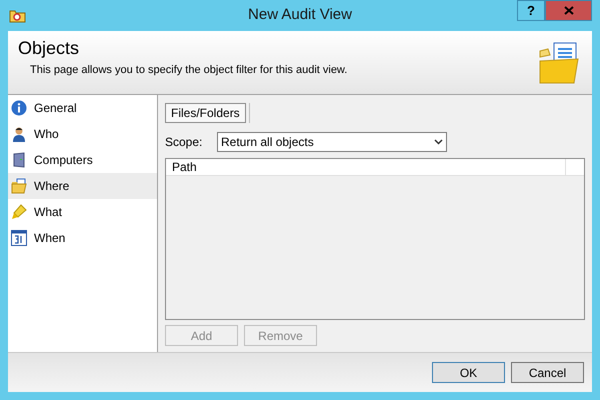 The width and height of the screenshot is (600, 400). What do you see at coordinates (19, 108) in the screenshot?
I see `info-icon` at bounding box center [19, 108].